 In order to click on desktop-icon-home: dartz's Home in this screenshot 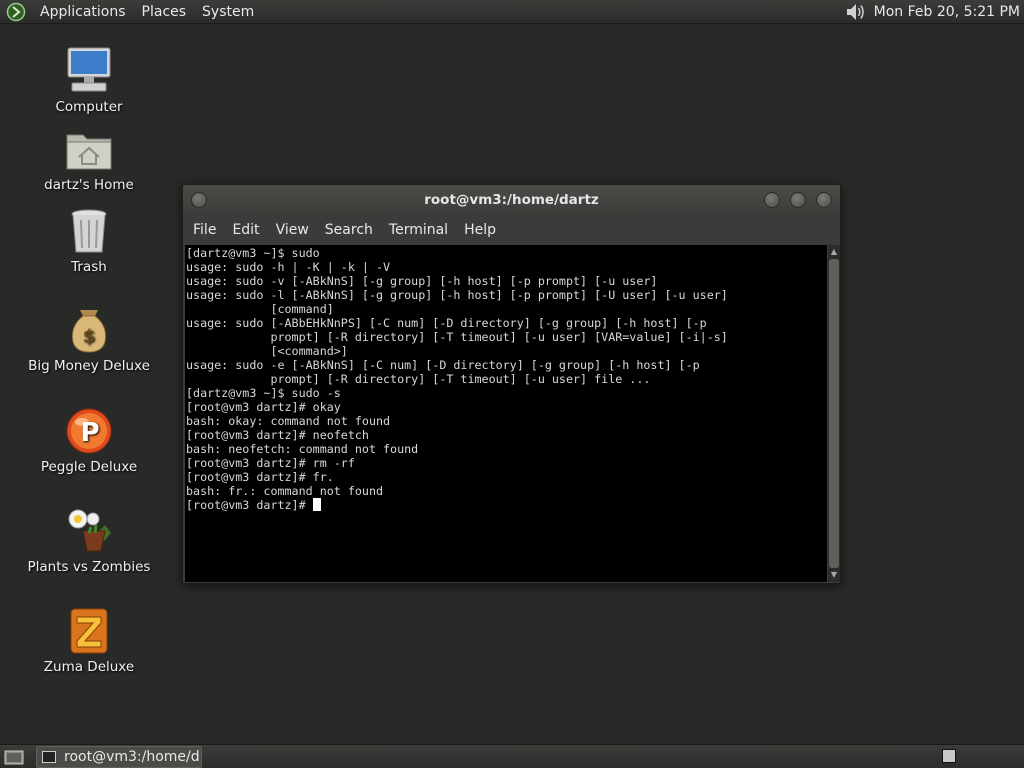, I will do `click(89, 160)`.